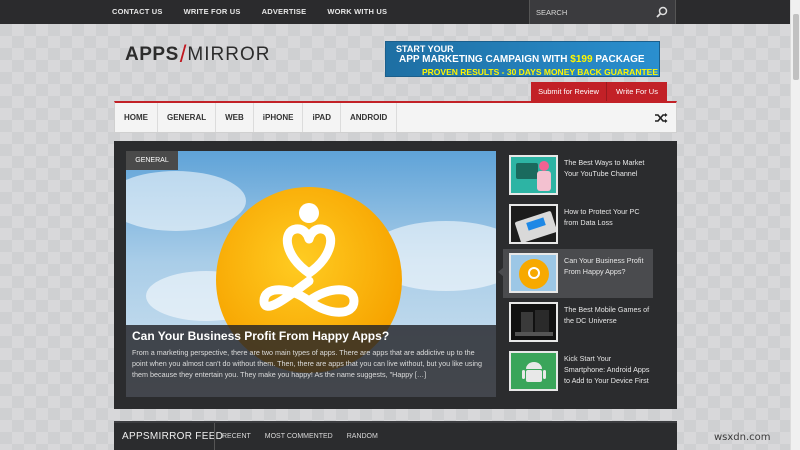 The width and height of the screenshot is (800, 450). I want to click on page-scrollbar, so click(795, 225).